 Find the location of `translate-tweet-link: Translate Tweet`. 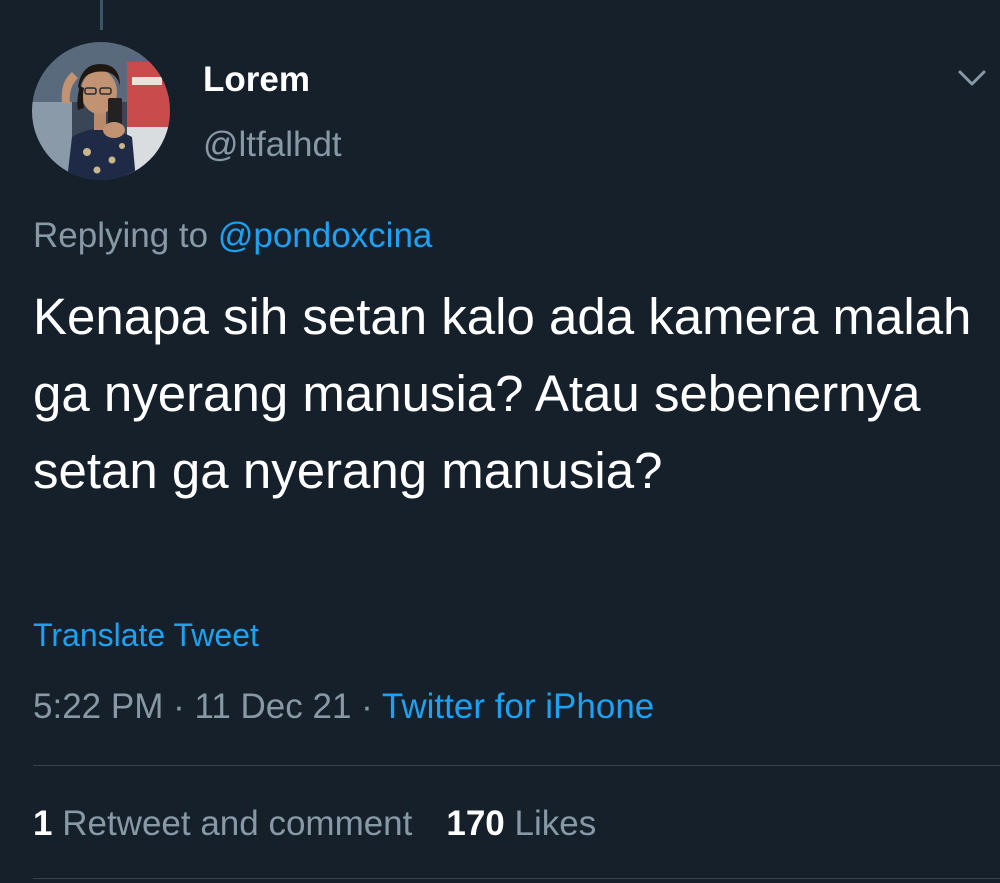

translate-tweet-link: Translate Tweet is located at coordinates (146, 635).